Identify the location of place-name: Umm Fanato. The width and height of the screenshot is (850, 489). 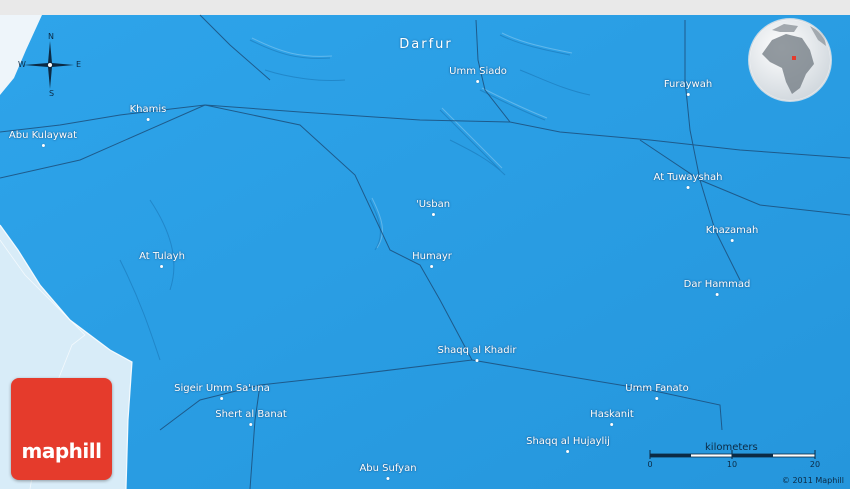
(657, 388).